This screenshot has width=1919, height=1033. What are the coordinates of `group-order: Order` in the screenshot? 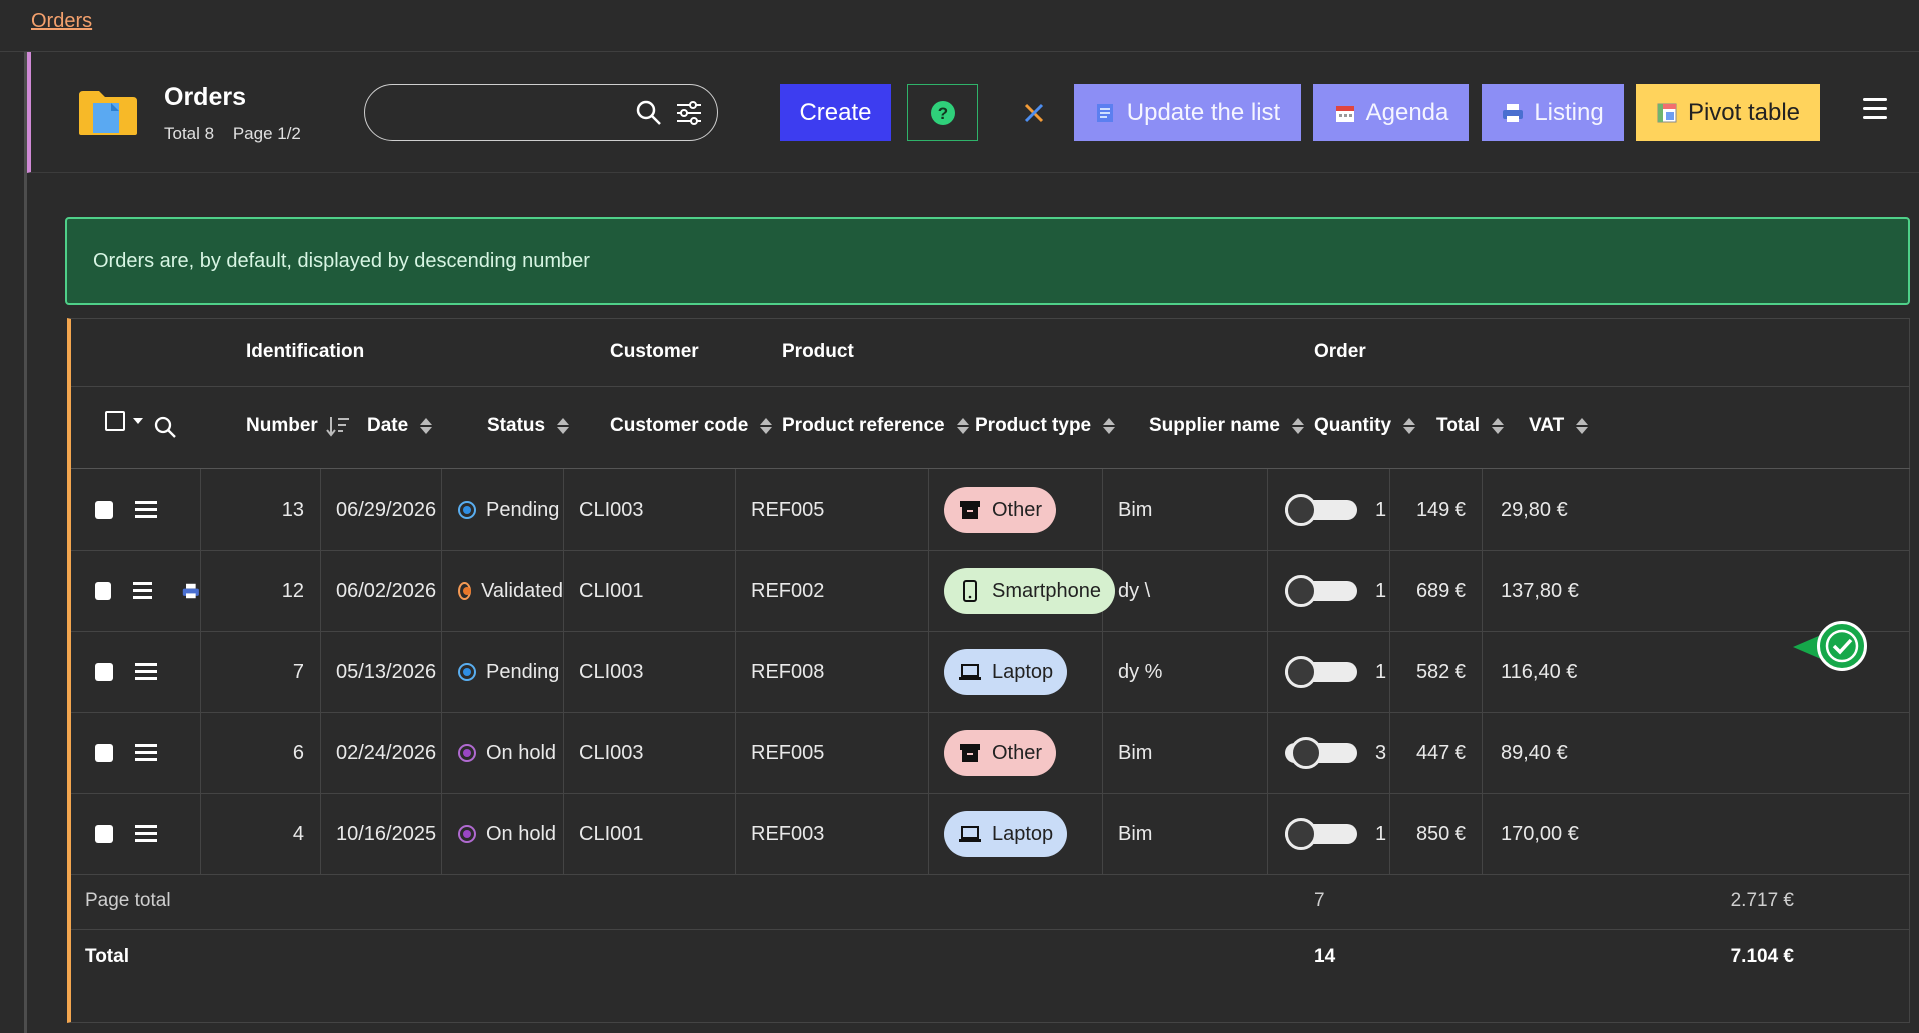 It's located at (1340, 351).